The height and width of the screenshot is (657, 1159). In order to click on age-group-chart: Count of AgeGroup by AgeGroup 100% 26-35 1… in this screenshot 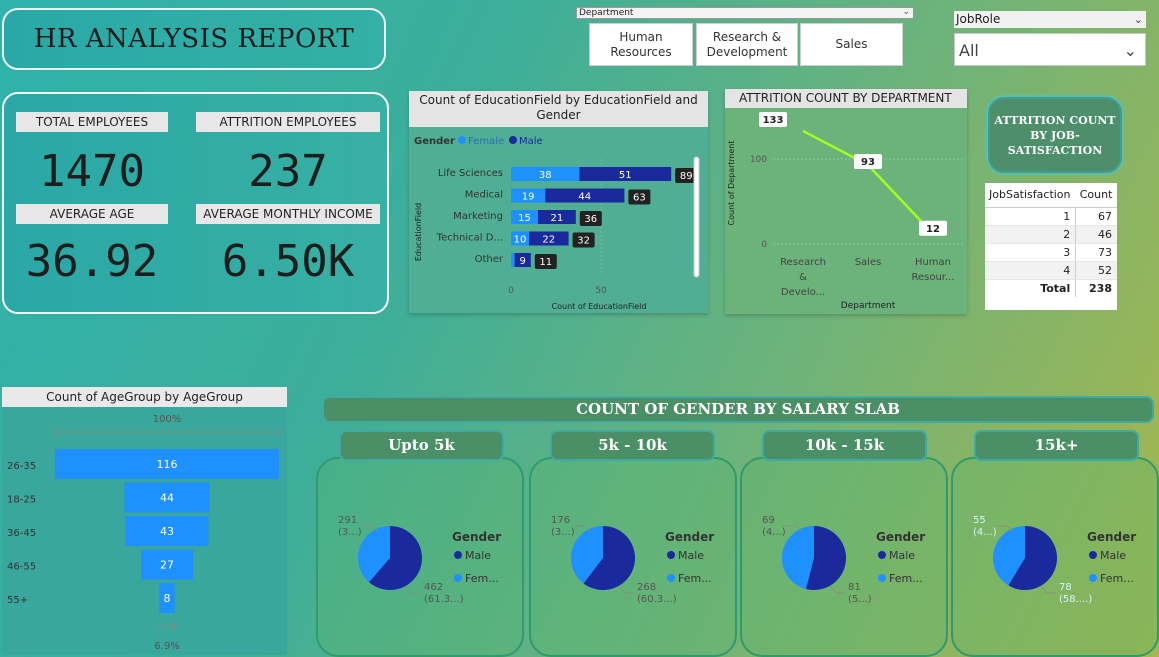, I will do `click(144, 521)`.